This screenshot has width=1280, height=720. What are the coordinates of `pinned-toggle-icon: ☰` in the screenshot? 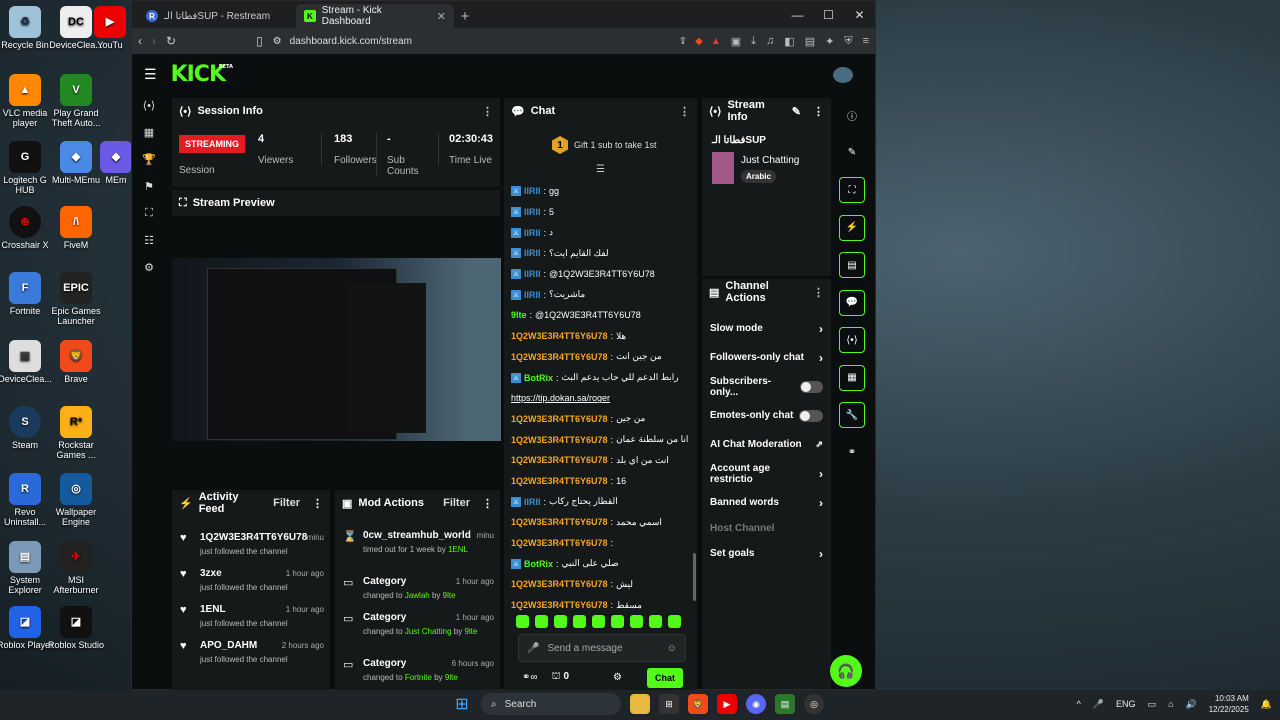 It's located at (600, 169).